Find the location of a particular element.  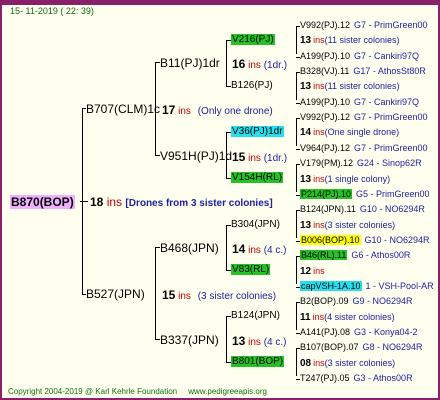

g4-queen-name: B107(BOP).07 is located at coordinates (329, 347).